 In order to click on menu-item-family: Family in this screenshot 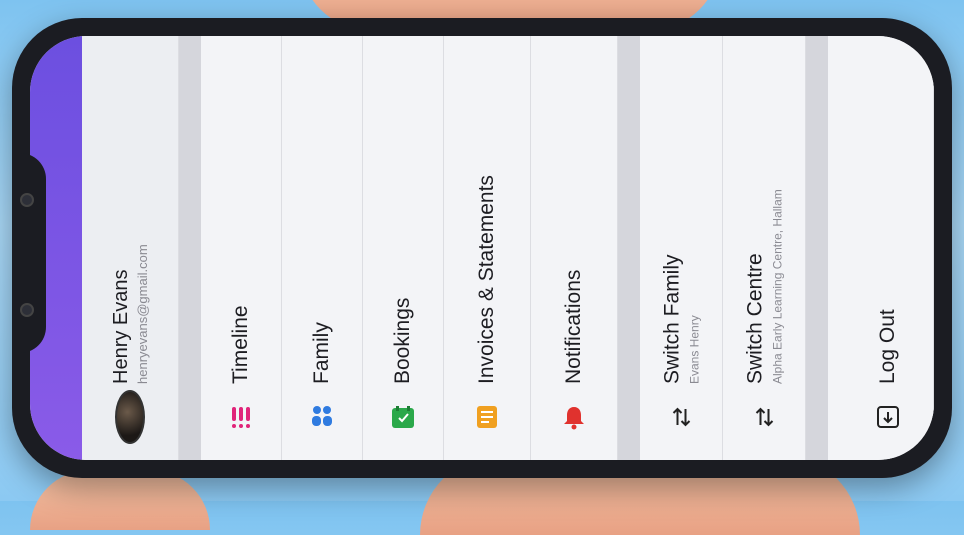, I will do `click(322, 248)`.